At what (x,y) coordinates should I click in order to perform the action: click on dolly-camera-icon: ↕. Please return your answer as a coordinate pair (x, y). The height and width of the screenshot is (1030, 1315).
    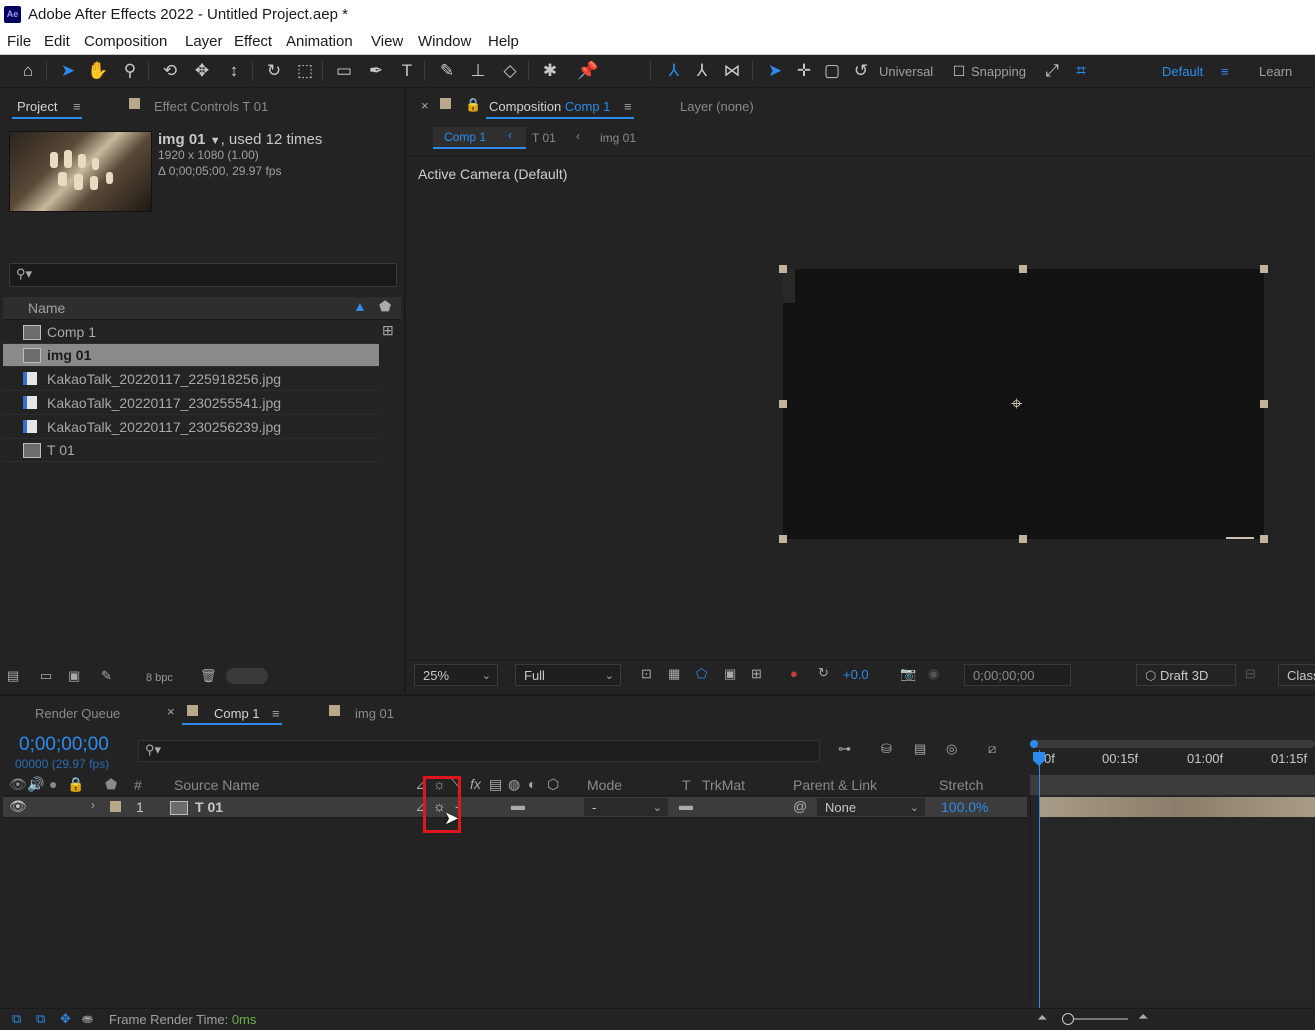
    Looking at the image, I should click on (234, 71).